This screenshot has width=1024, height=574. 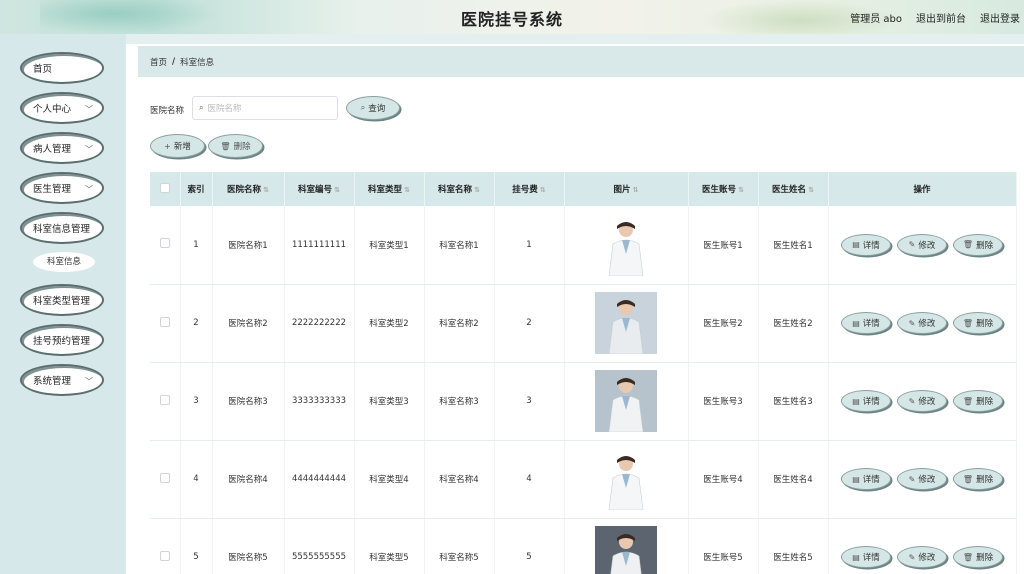 What do you see at coordinates (177, 146) in the screenshot?
I see `add-button: + 新增` at bounding box center [177, 146].